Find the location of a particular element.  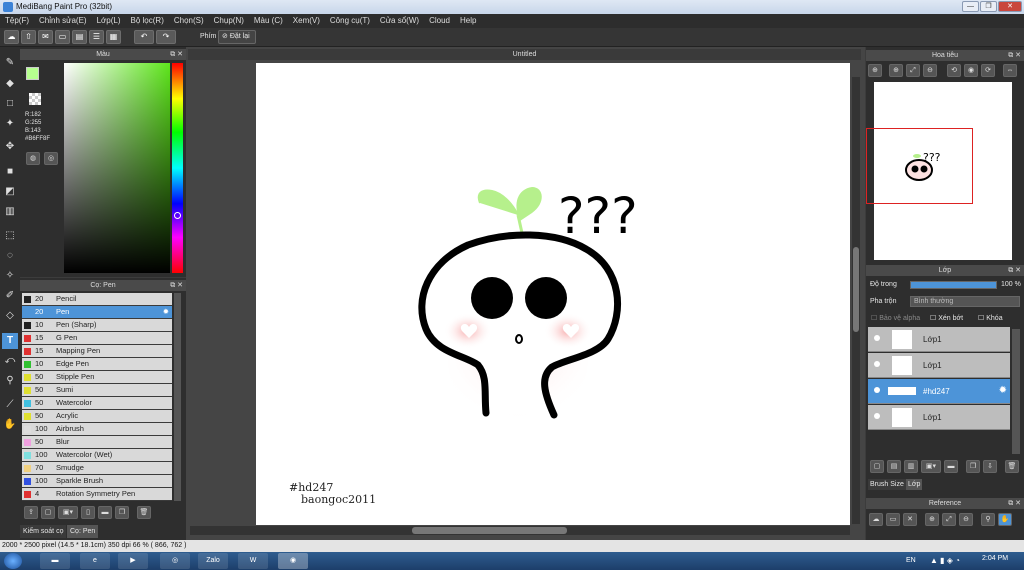

list-icon: ☰ is located at coordinates (96, 37).